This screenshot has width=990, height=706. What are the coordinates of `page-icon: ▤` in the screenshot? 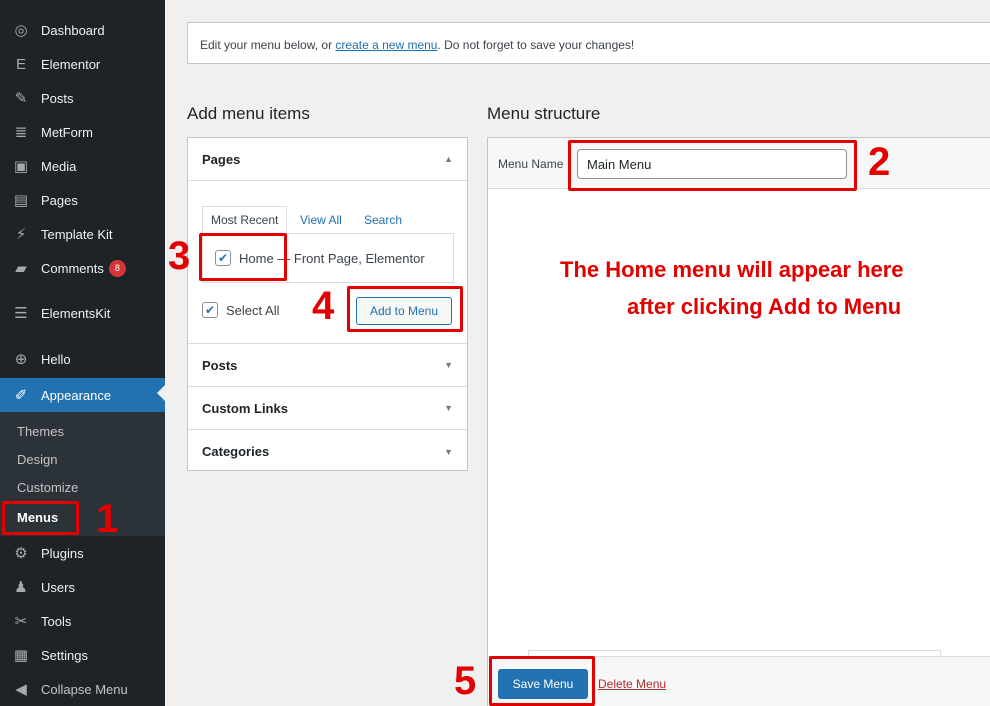 It's located at (21, 200).